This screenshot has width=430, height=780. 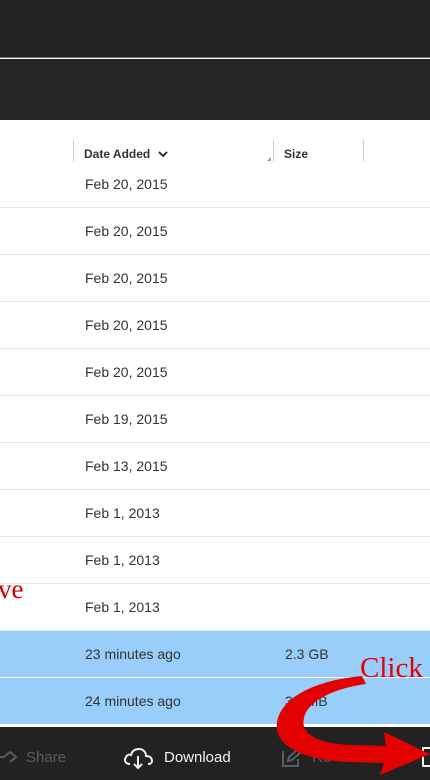 I want to click on annotation-text-right: Click t, so click(x=395, y=668).